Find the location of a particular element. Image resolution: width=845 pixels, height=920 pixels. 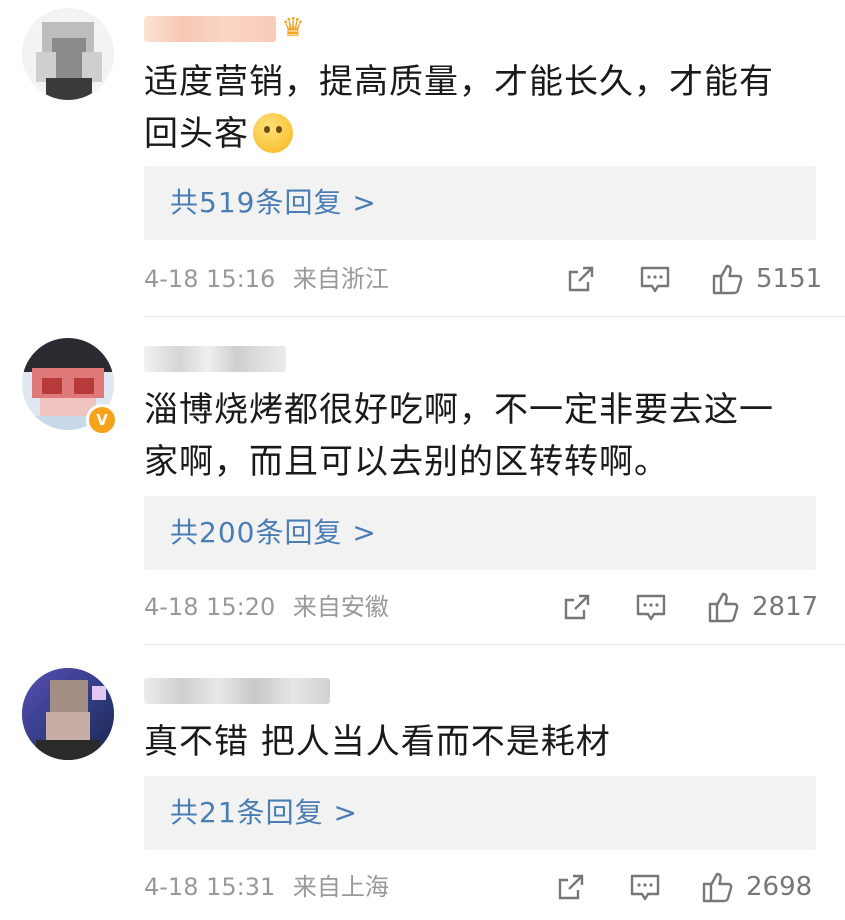

location: 来自浙江 is located at coordinates (340, 279).